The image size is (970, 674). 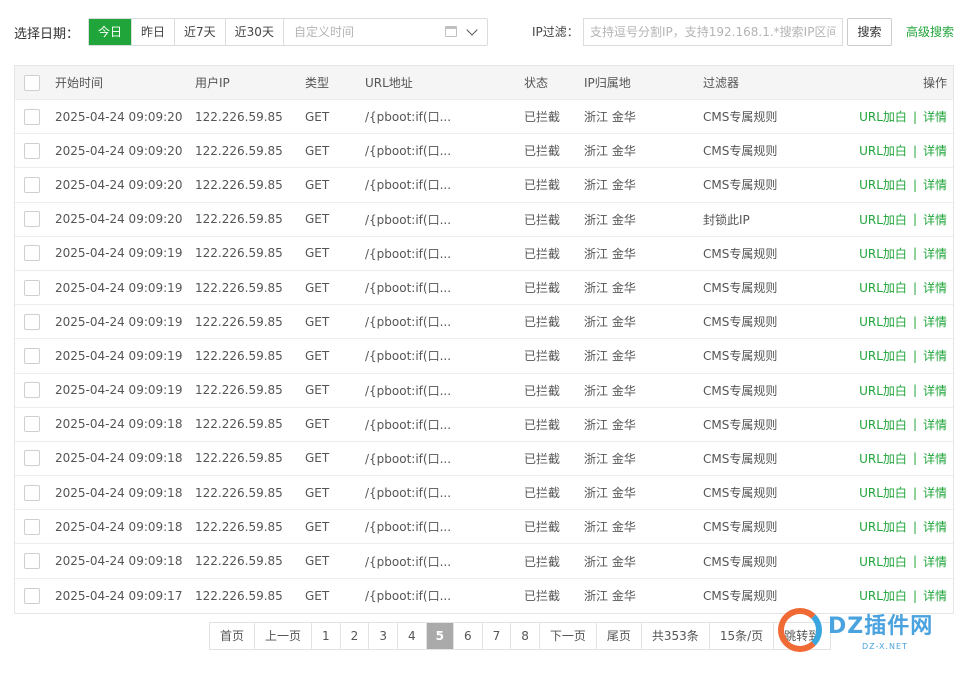 I want to click on cell-filter: 封锁此IP, so click(x=726, y=219).